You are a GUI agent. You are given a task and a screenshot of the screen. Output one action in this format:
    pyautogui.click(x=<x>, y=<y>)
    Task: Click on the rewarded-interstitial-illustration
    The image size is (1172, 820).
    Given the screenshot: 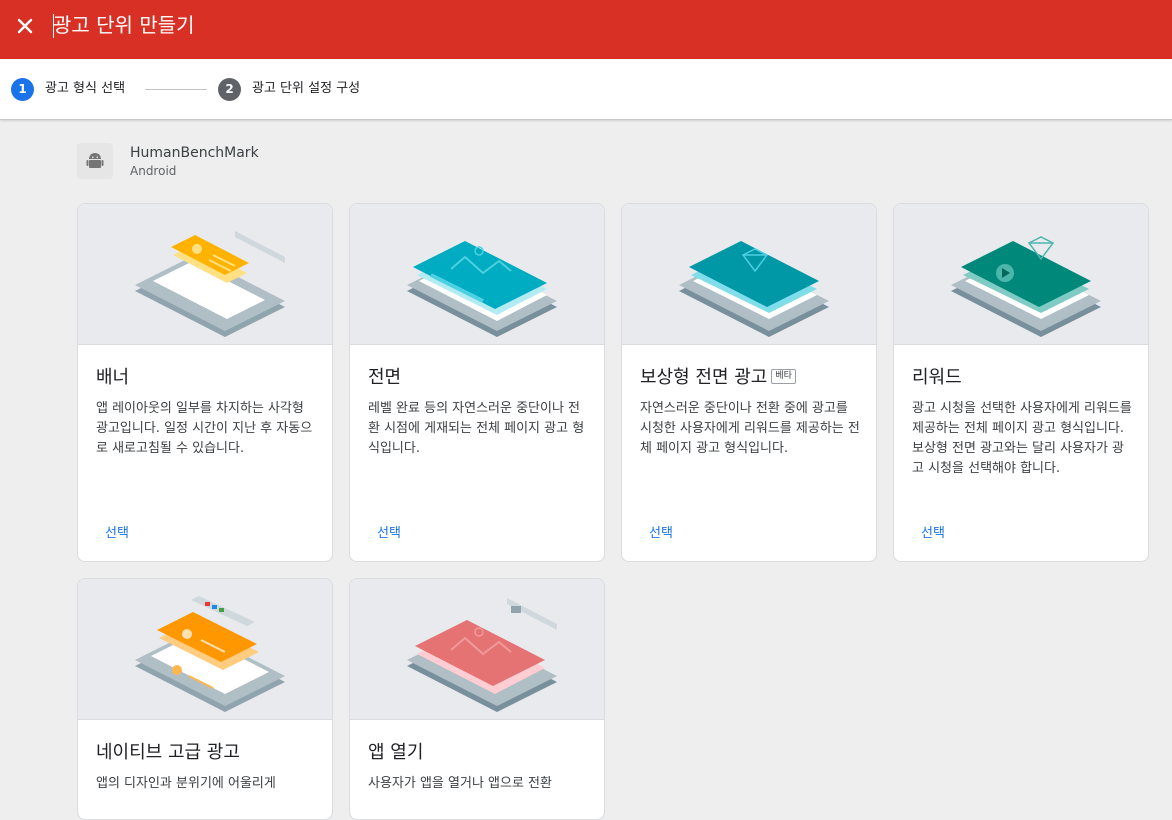 What is the action you would take?
    pyautogui.click(x=749, y=274)
    